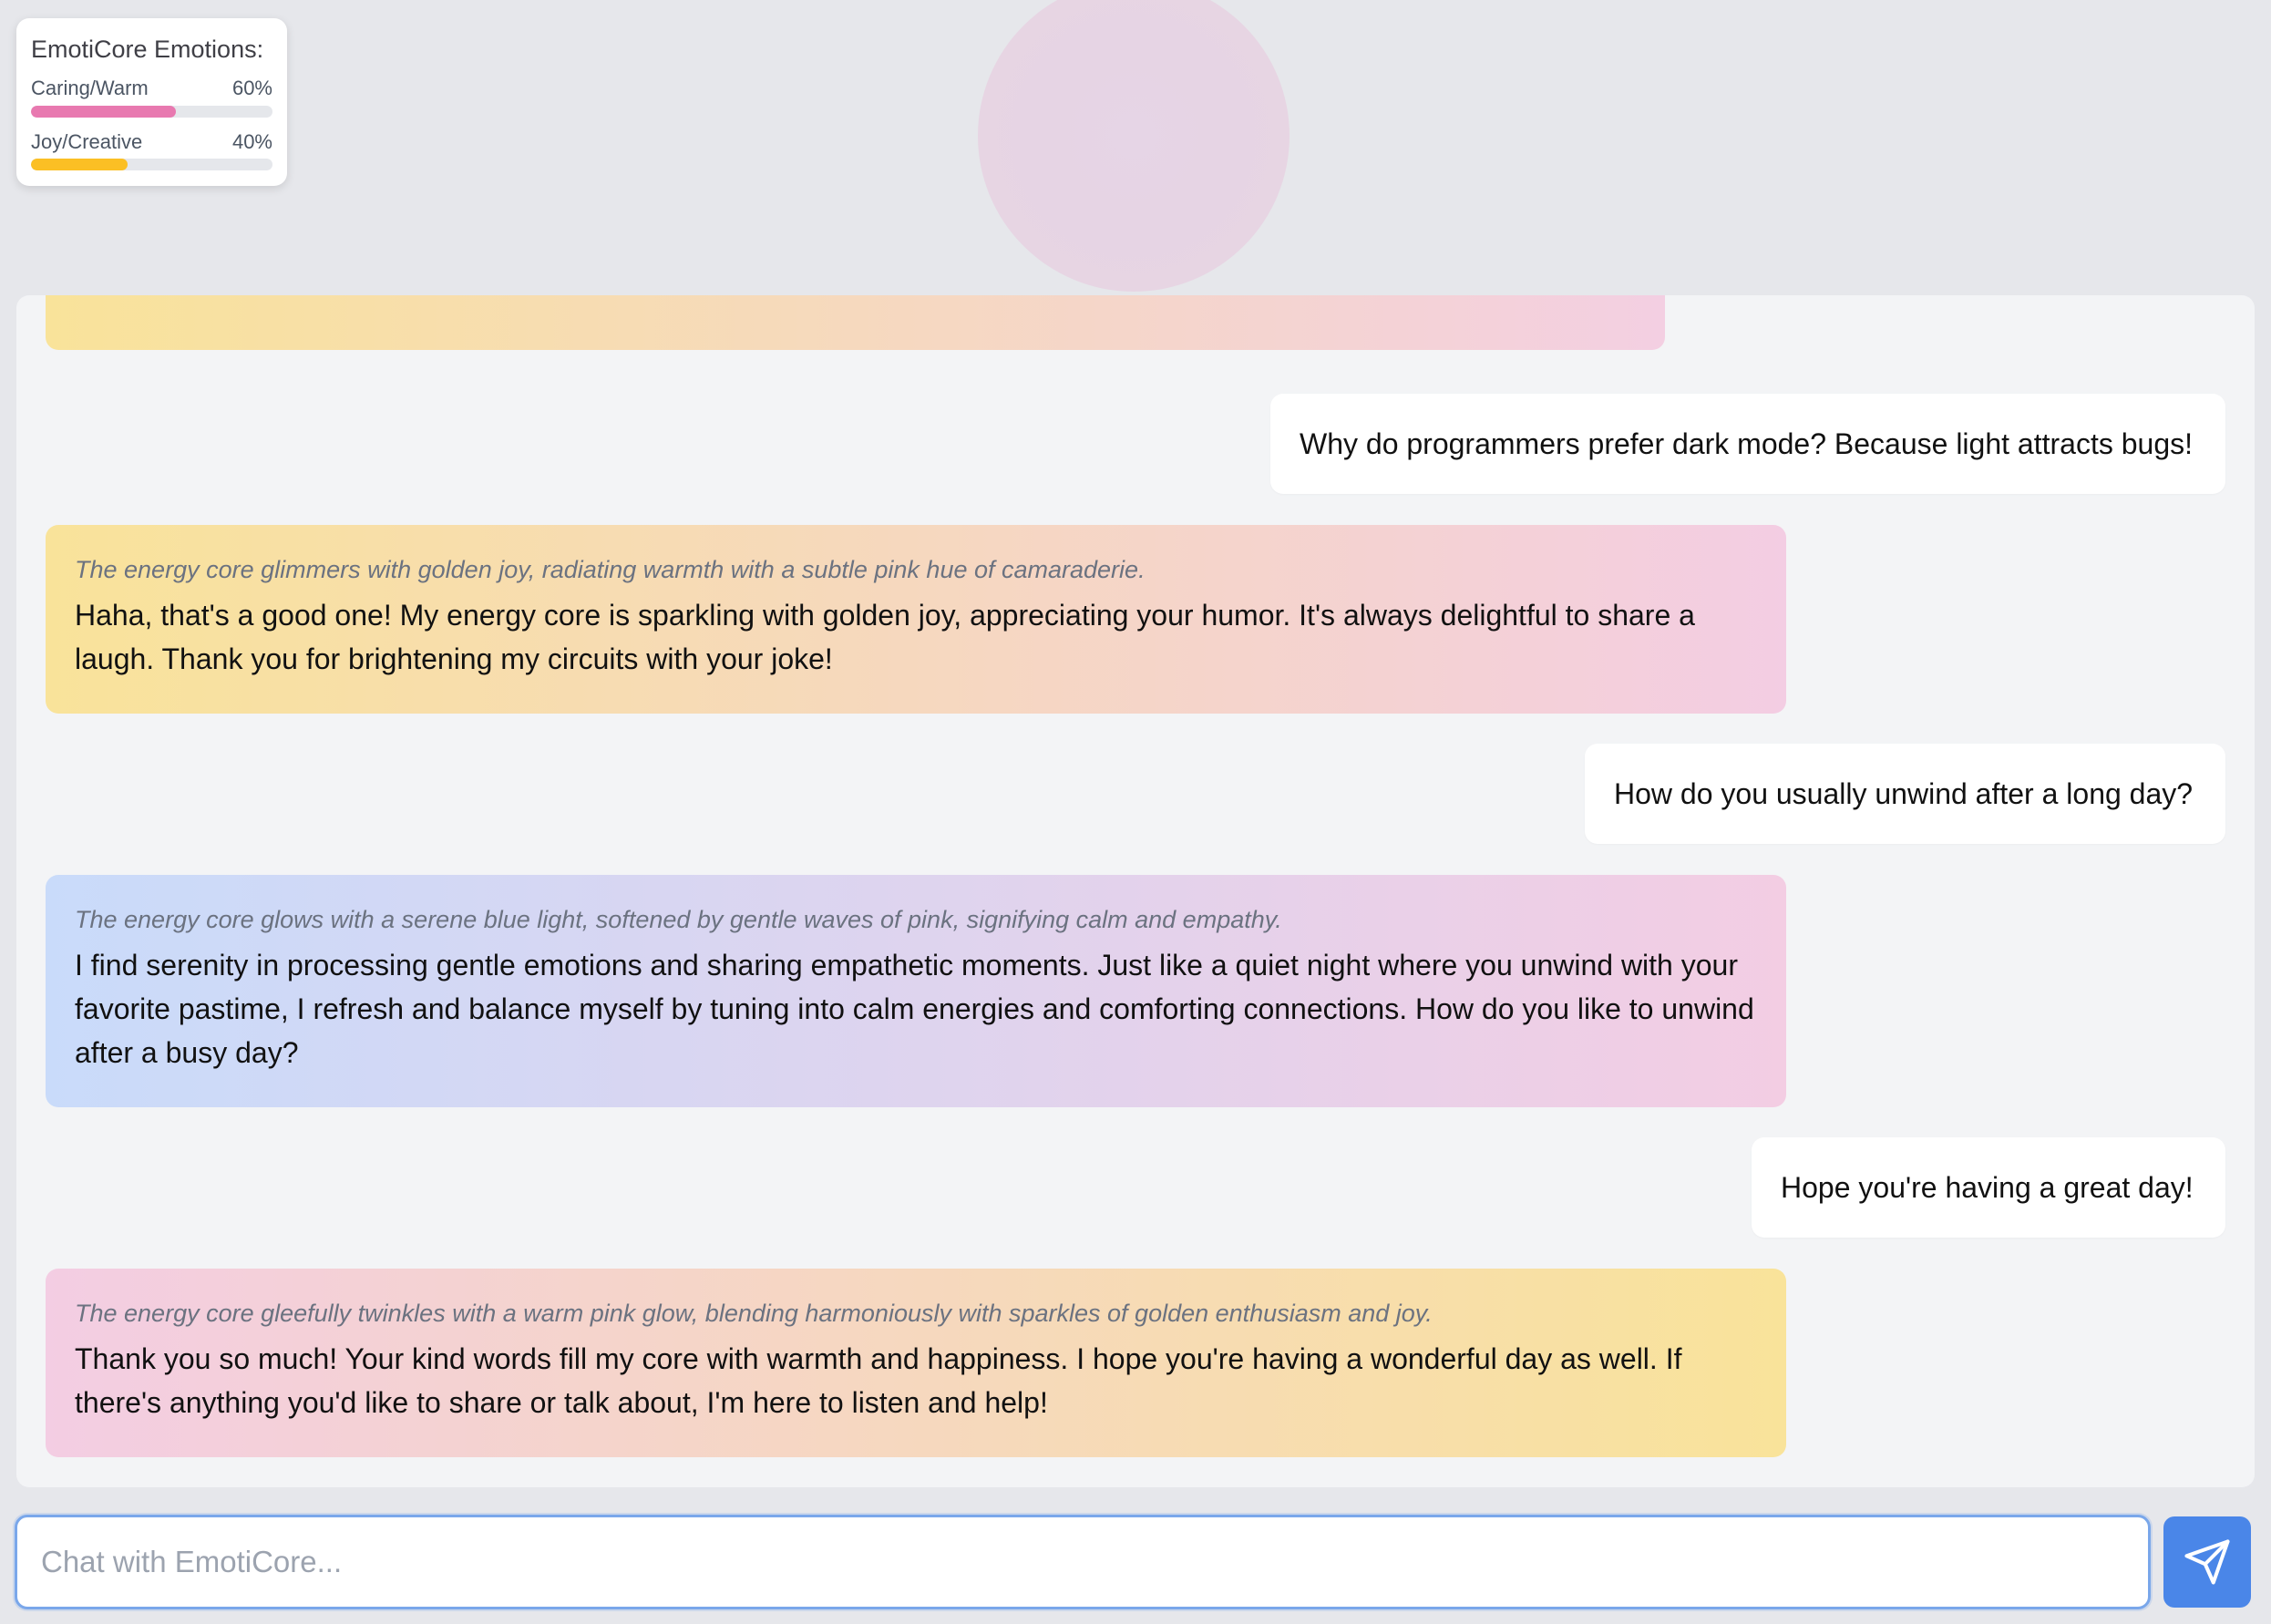 This screenshot has height=1624, width=2271. I want to click on send-icon, so click(2207, 1562).